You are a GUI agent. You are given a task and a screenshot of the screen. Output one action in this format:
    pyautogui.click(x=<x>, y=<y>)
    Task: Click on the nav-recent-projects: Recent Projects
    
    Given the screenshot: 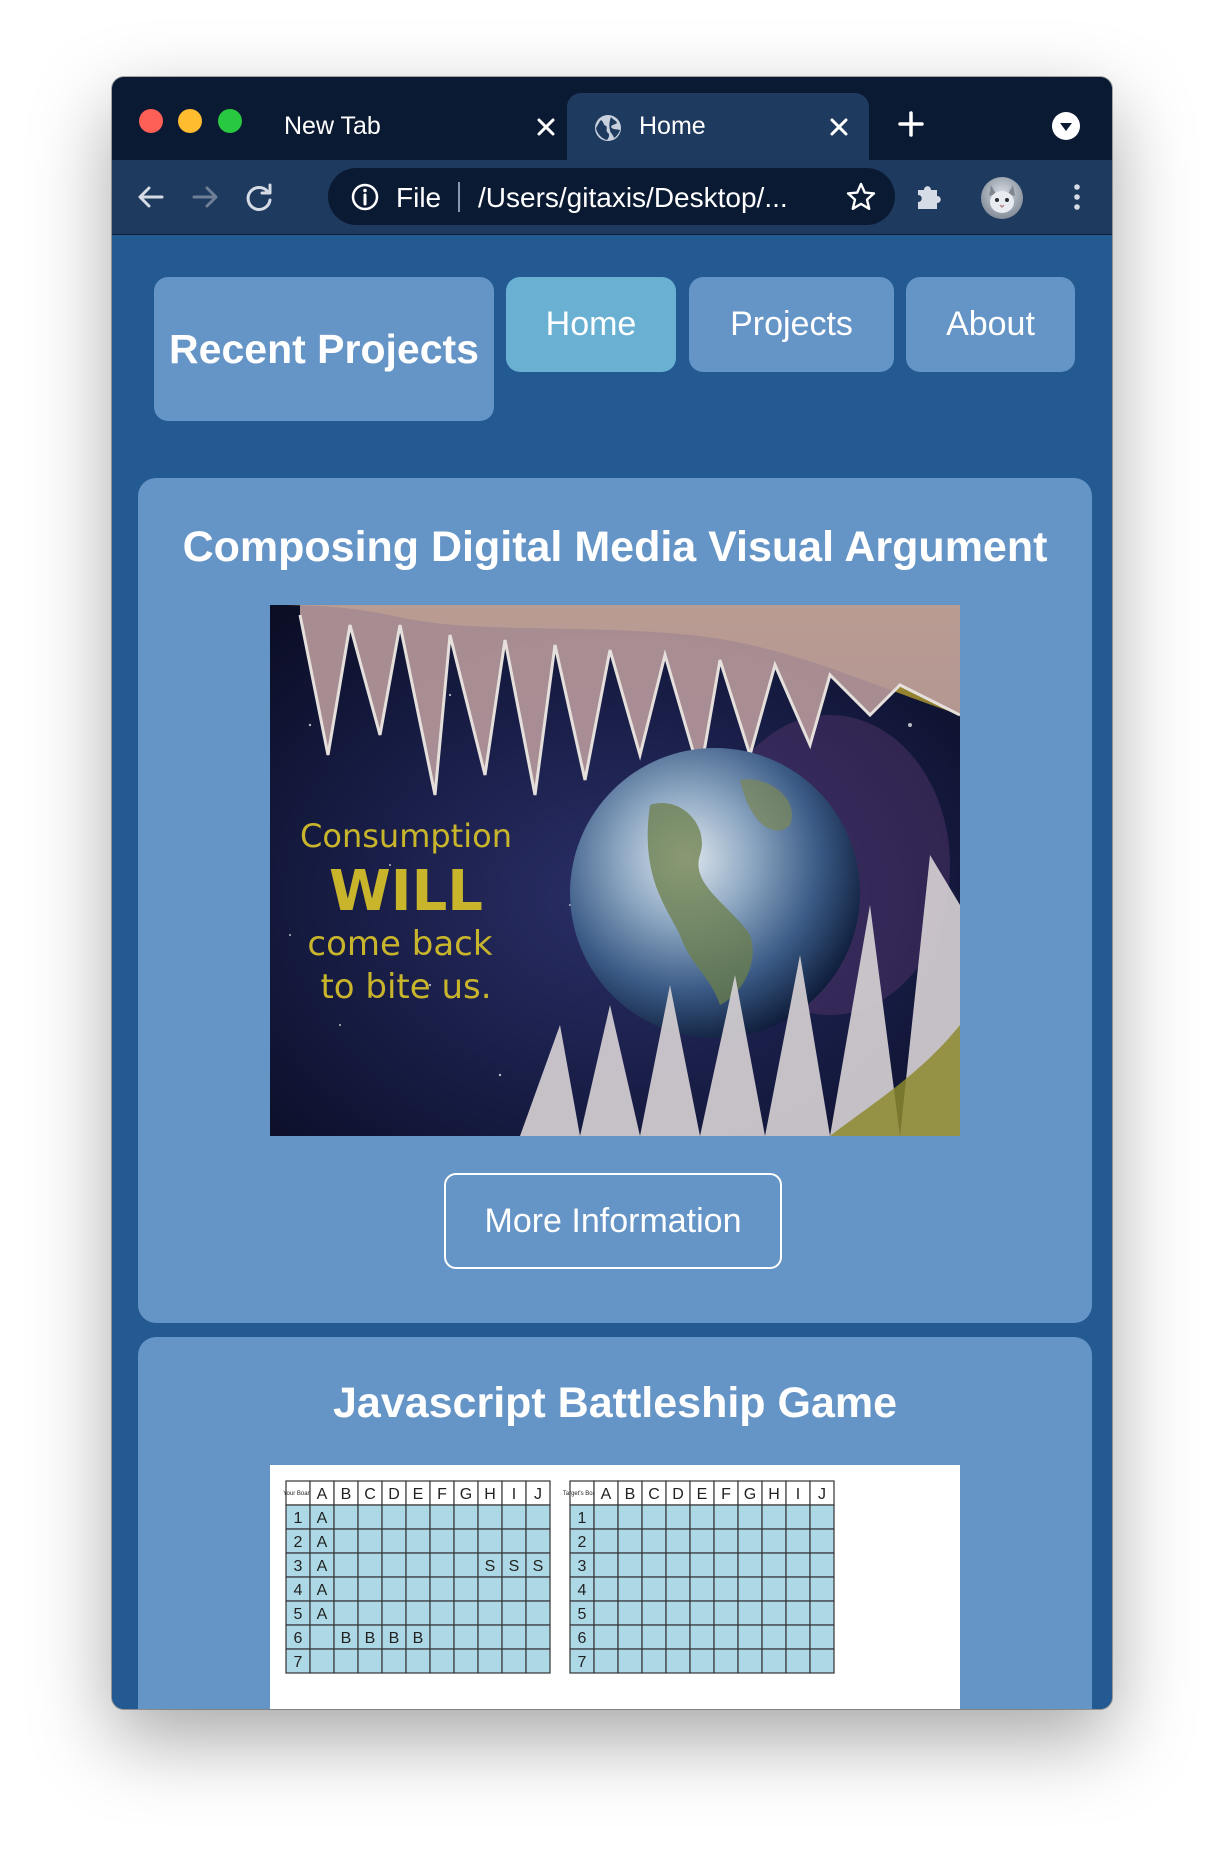 What is the action you would take?
    pyautogui.click(x=324, y=349)
    